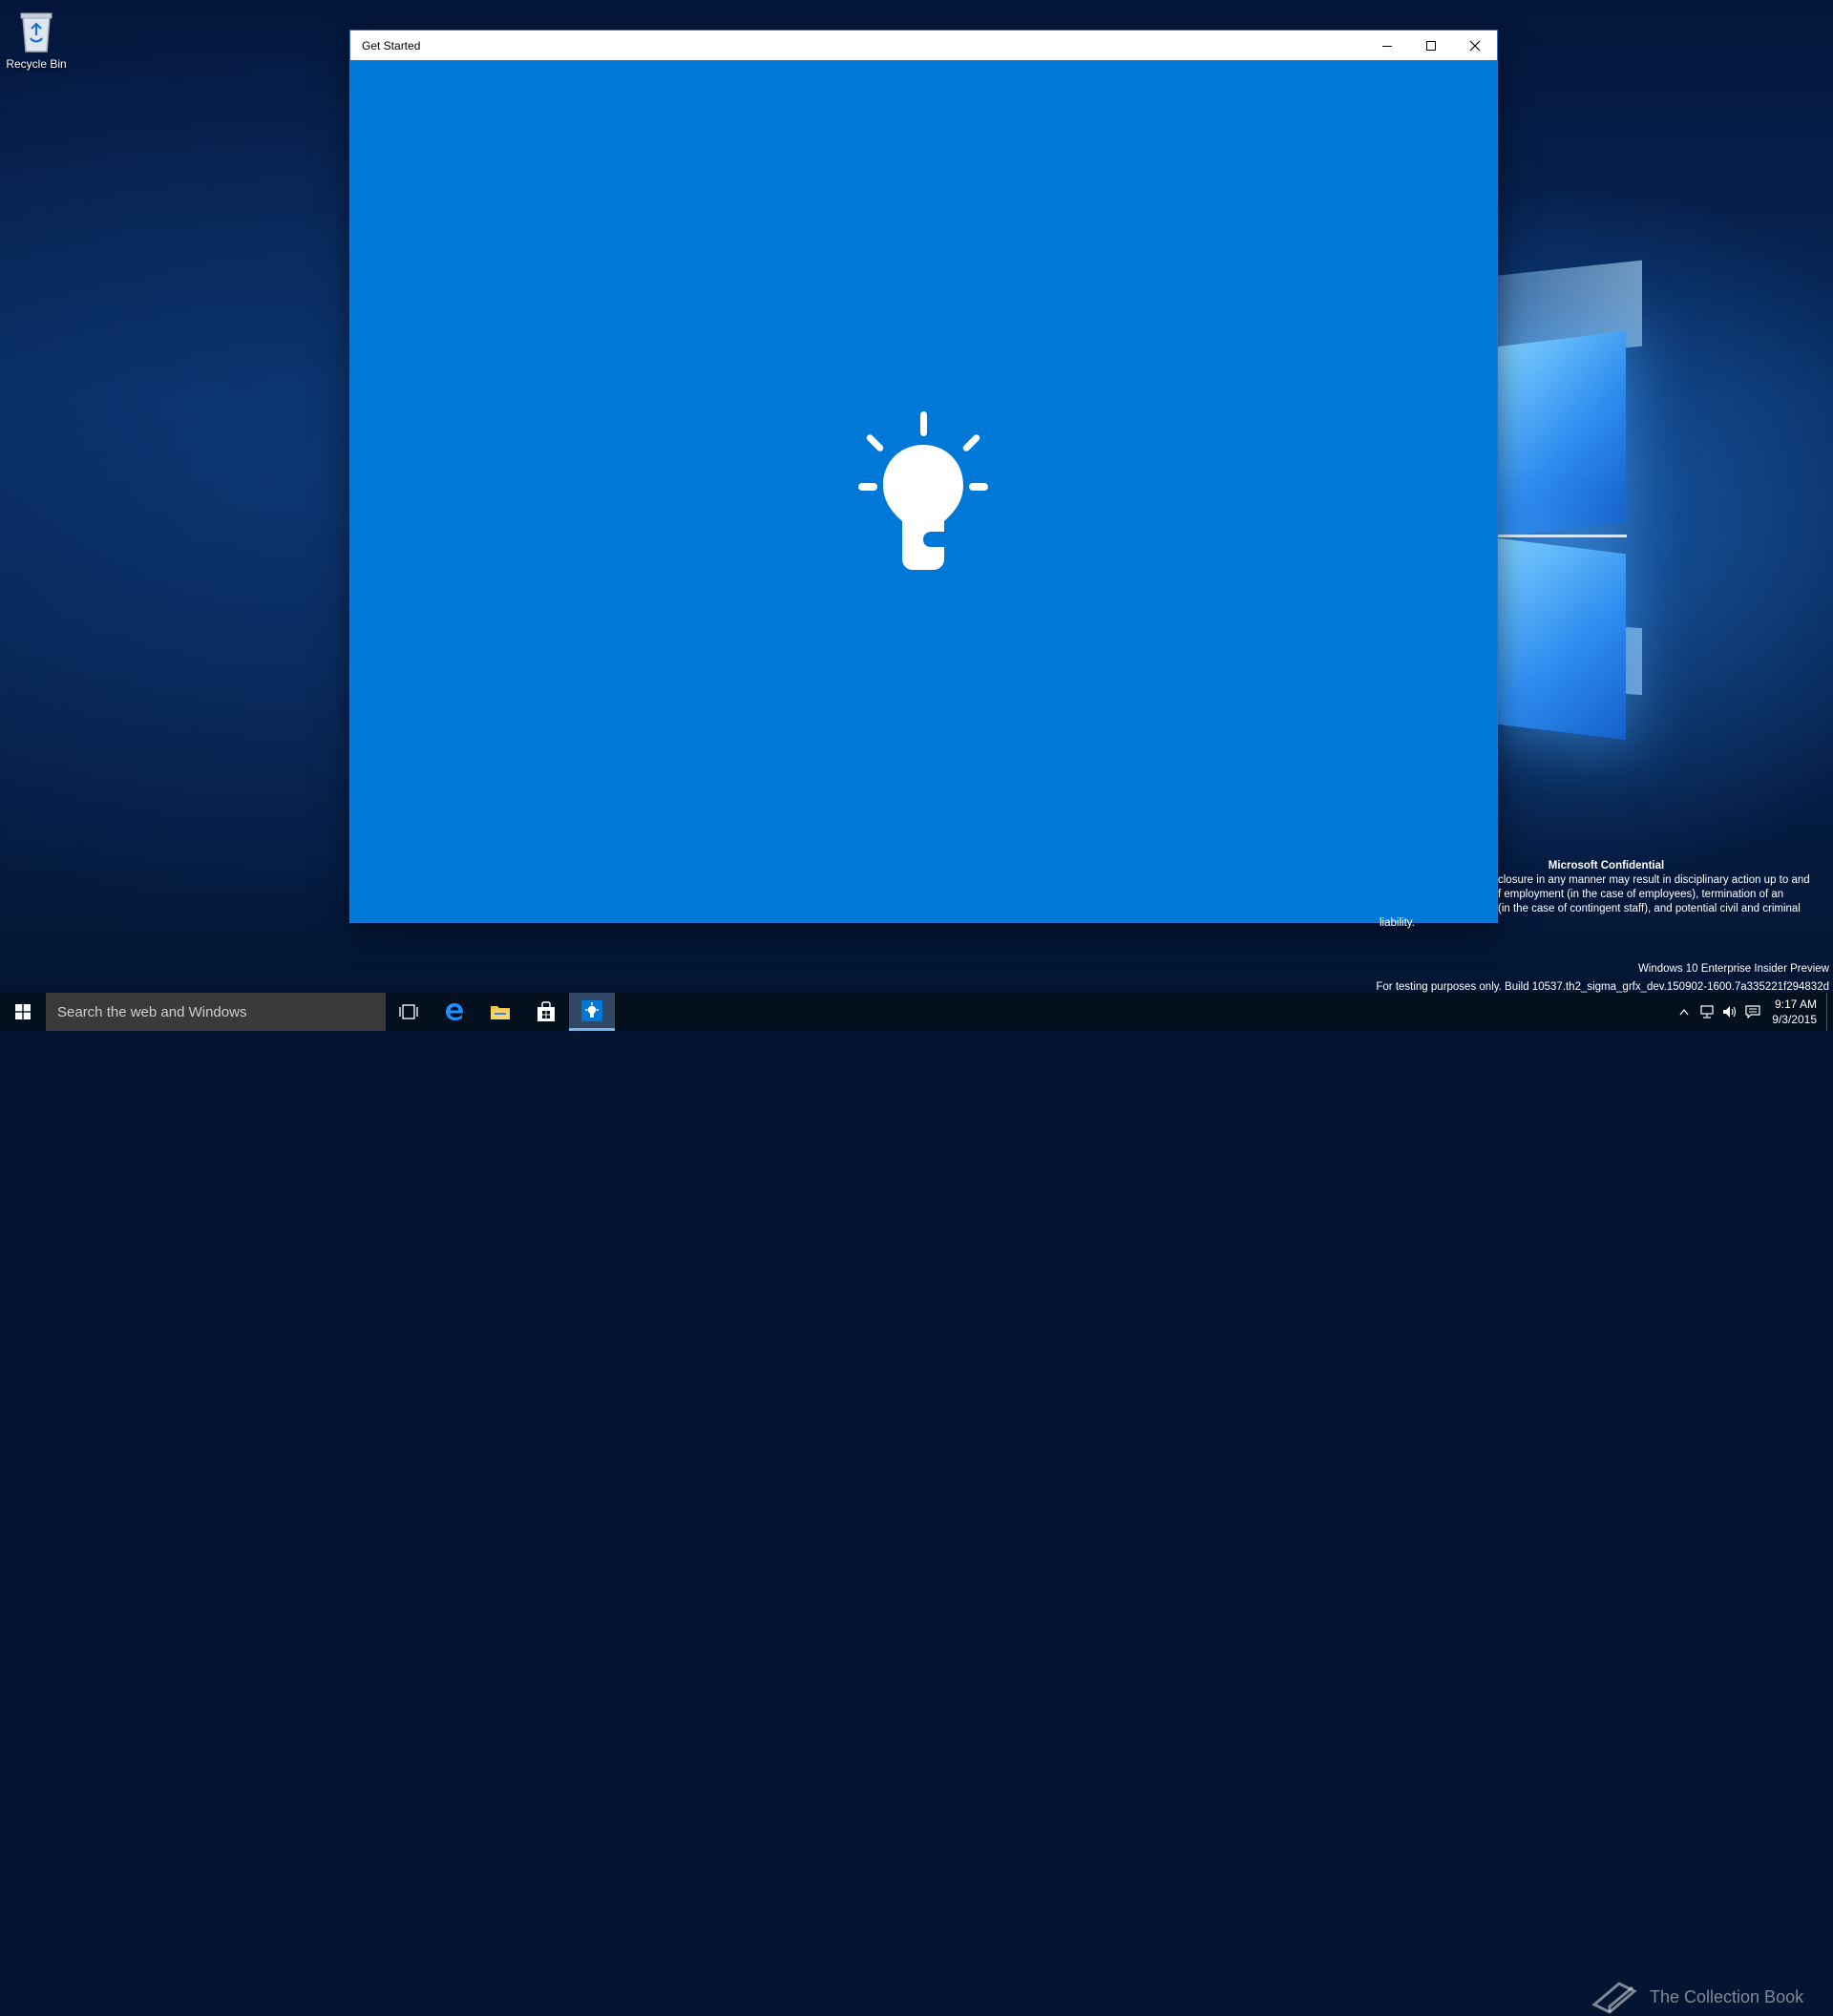  I want to click on task-view-icon, so click(409, 1012).